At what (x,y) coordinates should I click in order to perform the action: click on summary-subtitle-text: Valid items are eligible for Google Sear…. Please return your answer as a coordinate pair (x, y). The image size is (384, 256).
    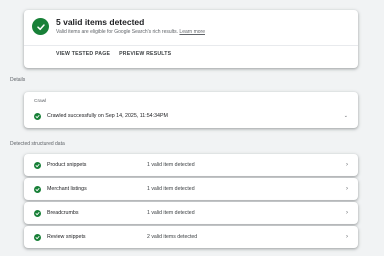
    Looking at the image, I should click on (117, 32).